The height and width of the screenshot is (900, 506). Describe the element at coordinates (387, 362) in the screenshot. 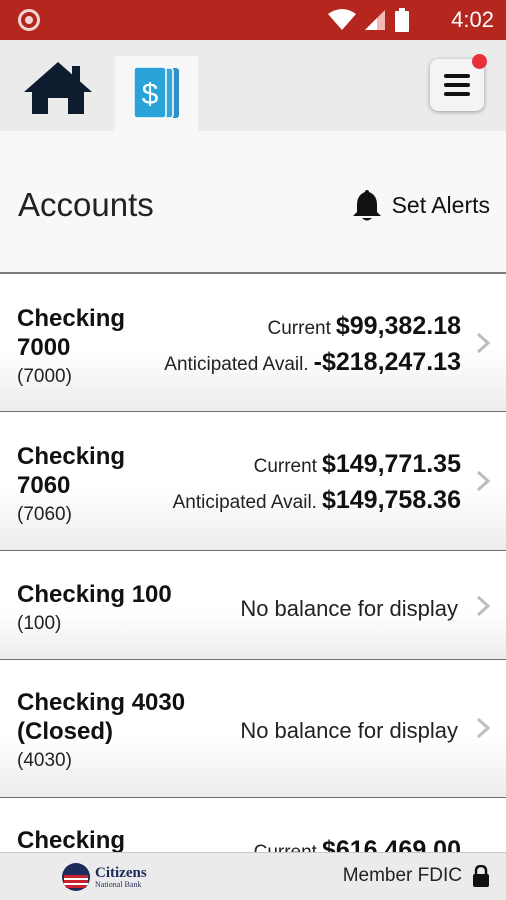

I see `anticipated-amount: -$218,247.13` at that location.